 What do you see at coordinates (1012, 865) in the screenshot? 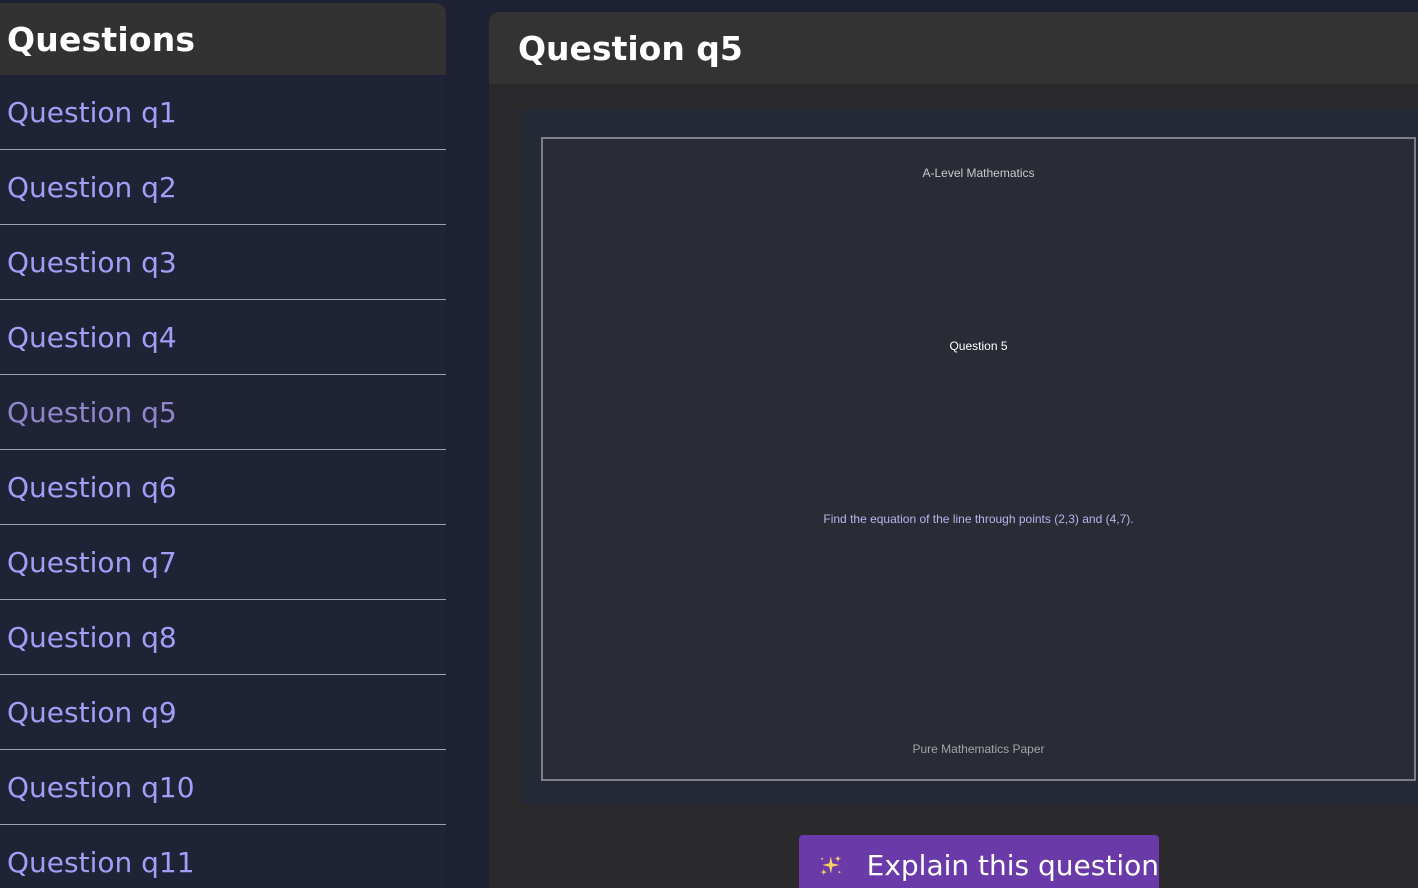
I see `explain-button-label: Explain this question` at bounding box center [1012, 865].